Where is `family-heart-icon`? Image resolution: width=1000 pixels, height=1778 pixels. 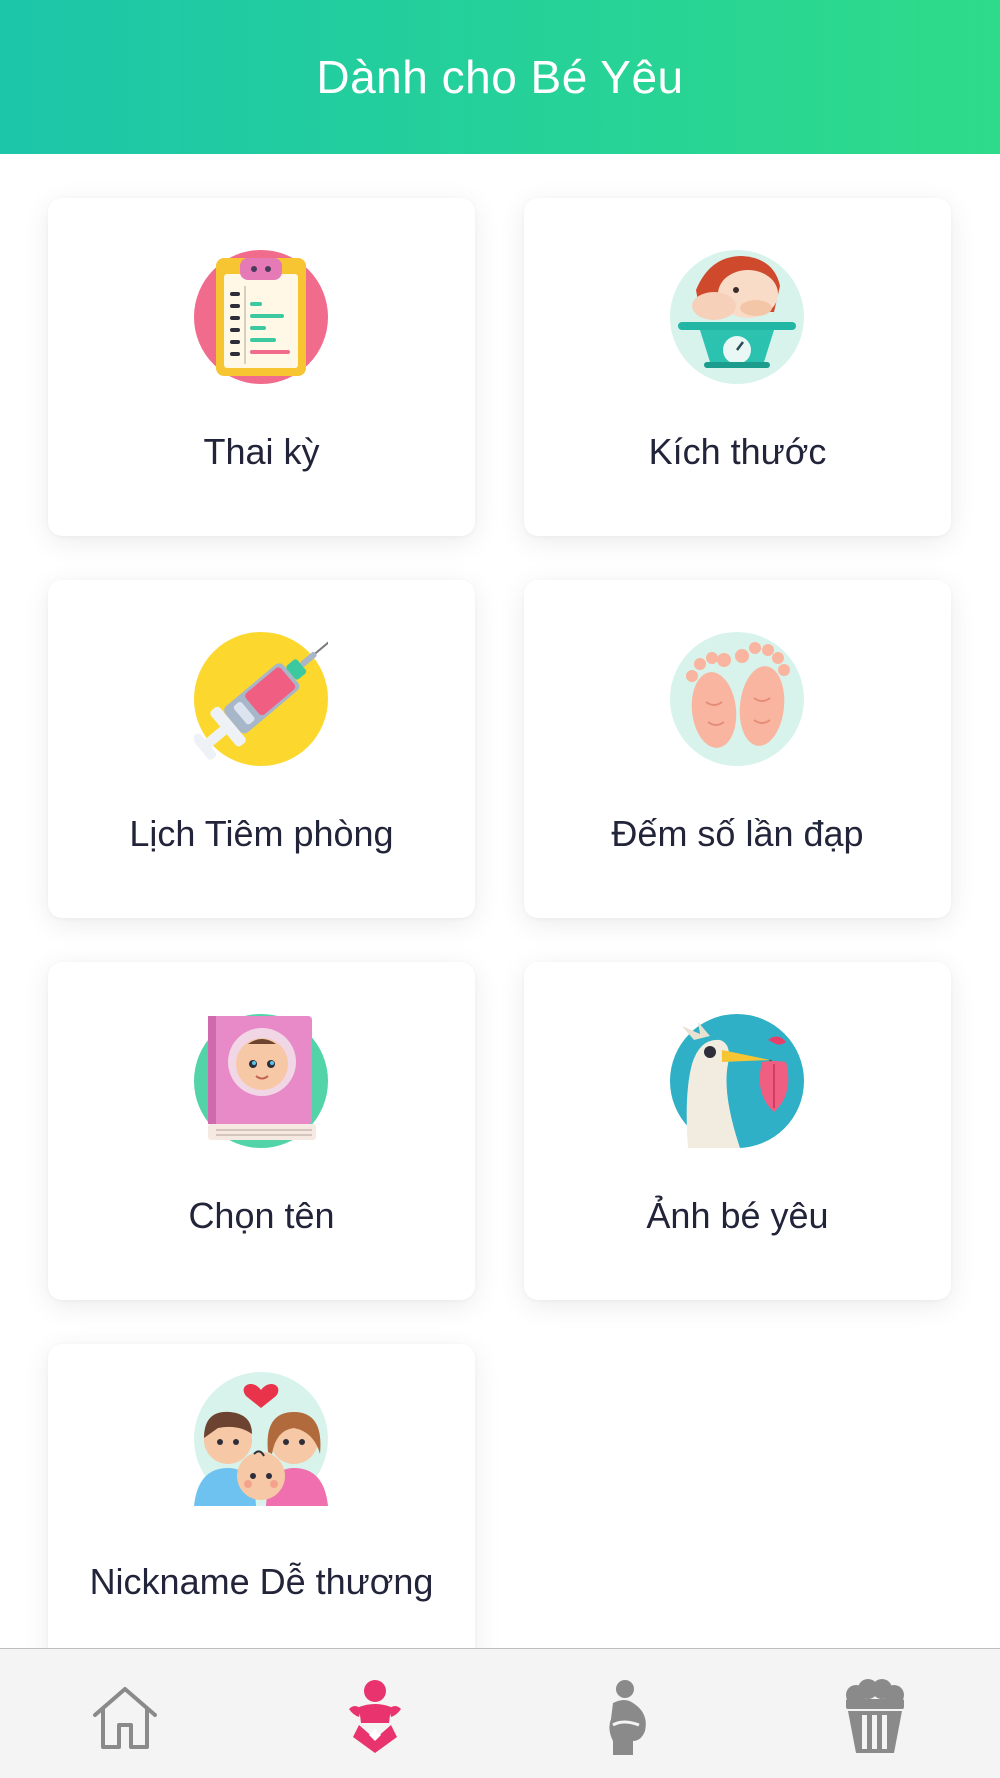 family-heart-icon is located at coordinates (261, 1439).